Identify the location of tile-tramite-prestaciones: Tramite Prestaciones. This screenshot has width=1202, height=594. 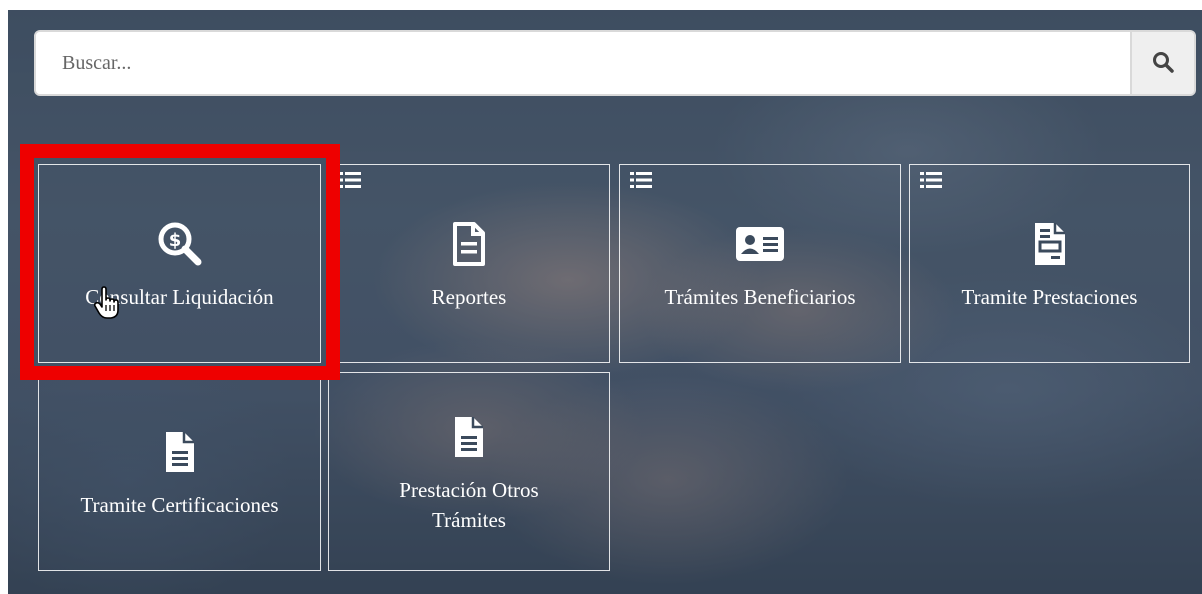
(1049, 263).